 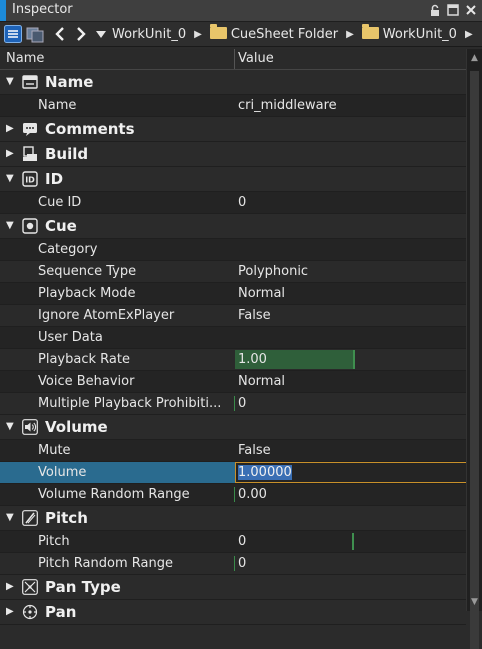 I want to click on group-label: Pan Type, so click(x=83, y=587).